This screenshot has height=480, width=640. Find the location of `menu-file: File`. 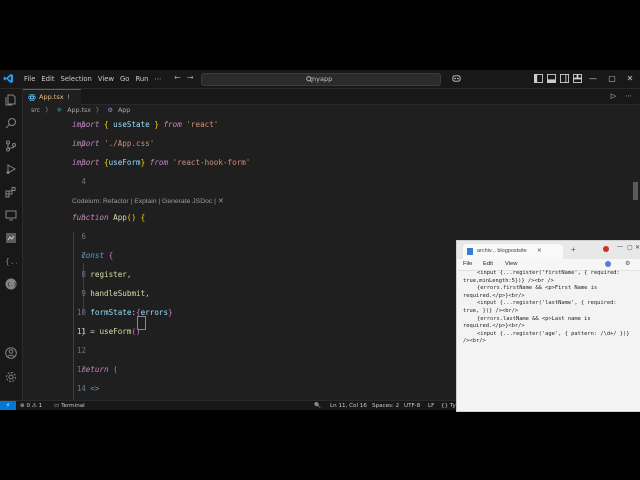

menu-file: File is located at coordinates (29, 79).